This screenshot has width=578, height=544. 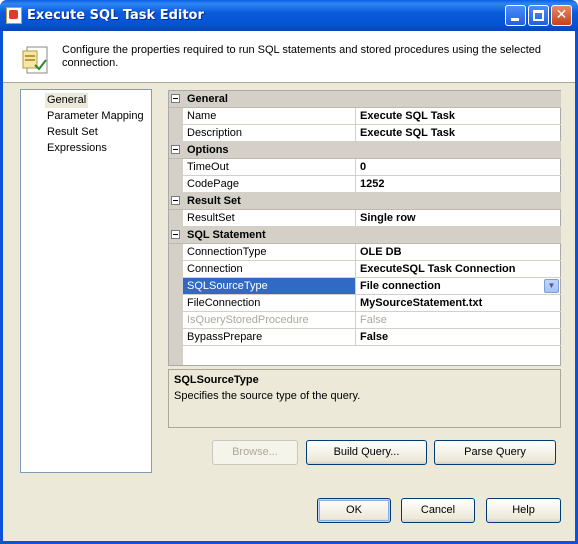 What do you see at coordinates (115, 15) in the screenshot?
I see `window-title: Execute SQL Task Editor` at bounding box center [115, 15].